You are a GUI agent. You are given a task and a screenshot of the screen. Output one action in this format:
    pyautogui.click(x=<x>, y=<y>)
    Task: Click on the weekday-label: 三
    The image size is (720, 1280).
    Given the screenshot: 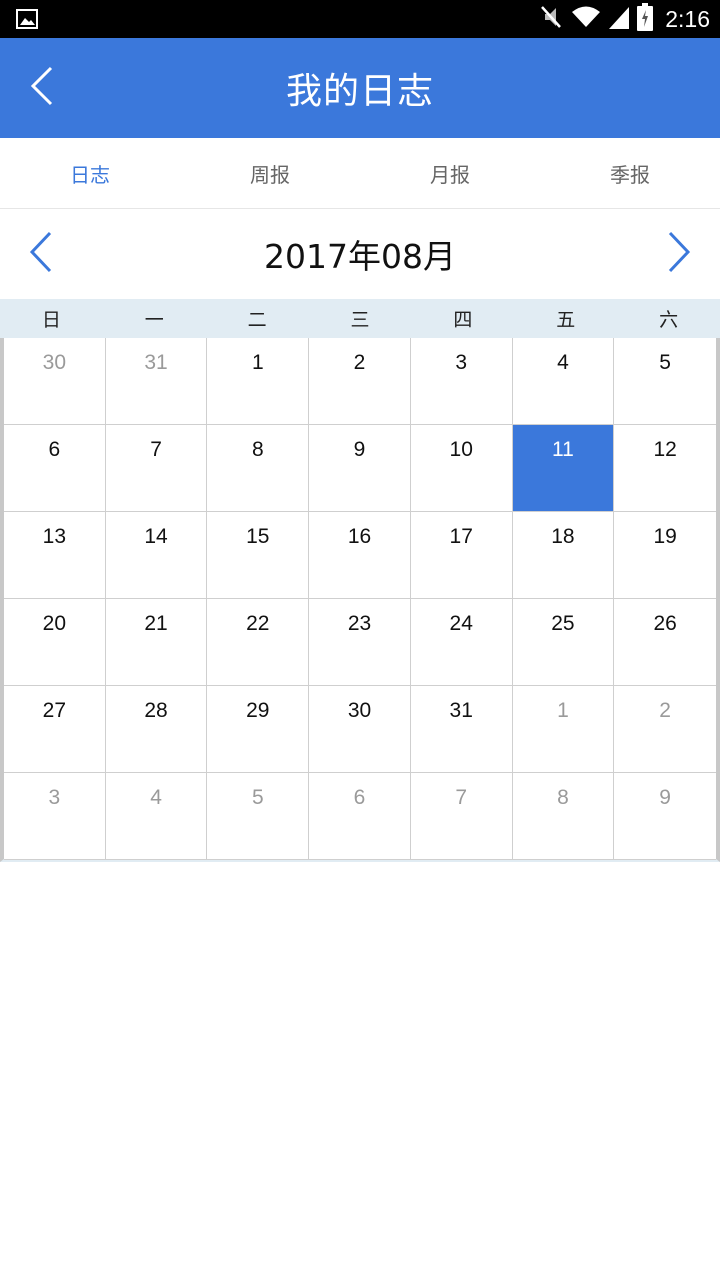 What is the action you would take?
    pyautogui.click(x=360, y=320)
    